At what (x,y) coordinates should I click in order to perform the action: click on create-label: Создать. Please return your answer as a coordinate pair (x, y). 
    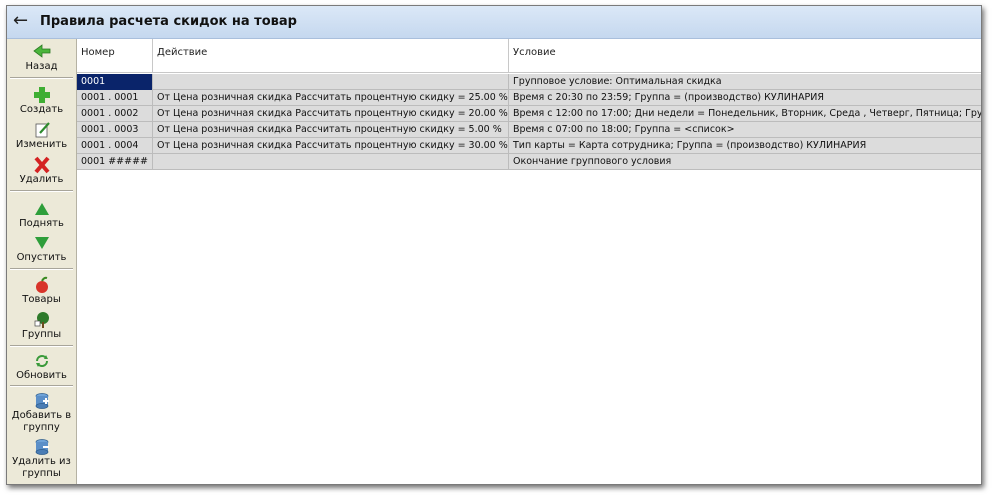
    Looking at the image, I should click on (41, 109).